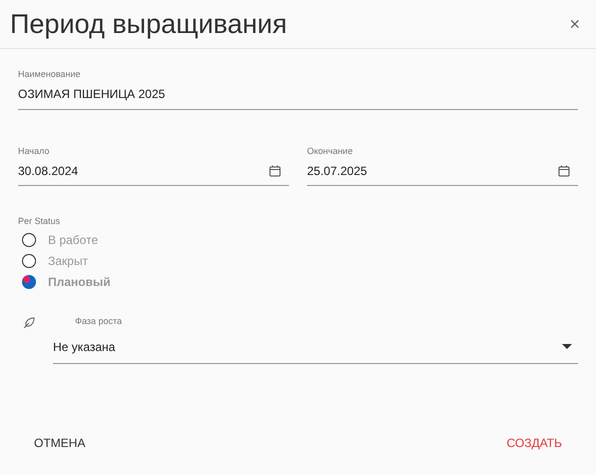 Image resolution: width=596 pixels, height=475 pixels. Describe the element at coordinates (79, 282) in the screenshot. I see `radio-label: Плановый` at that location.